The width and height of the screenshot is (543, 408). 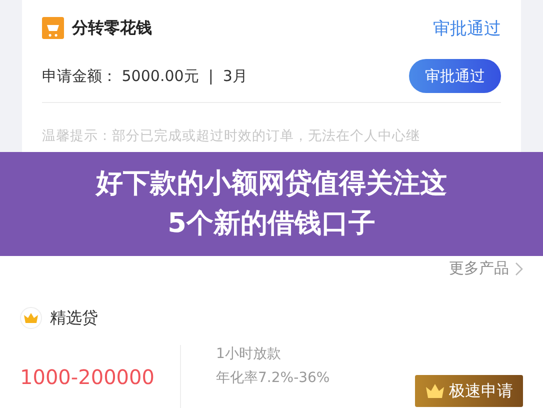 I want to click on banner-title: 好下款的小额网贷值得关注这, so click(x=271, y=184).